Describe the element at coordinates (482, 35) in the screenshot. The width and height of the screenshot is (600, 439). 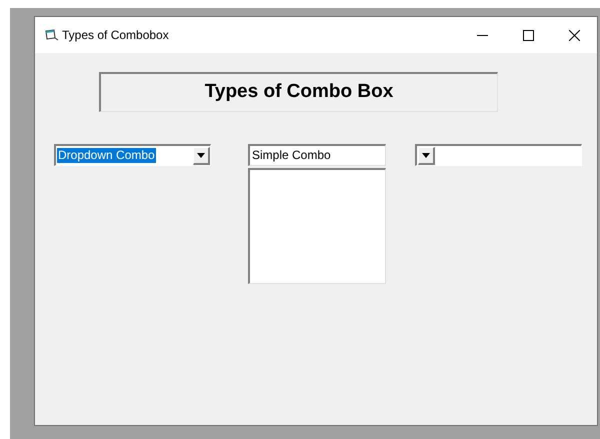
I see `minimize-icon` at that location.